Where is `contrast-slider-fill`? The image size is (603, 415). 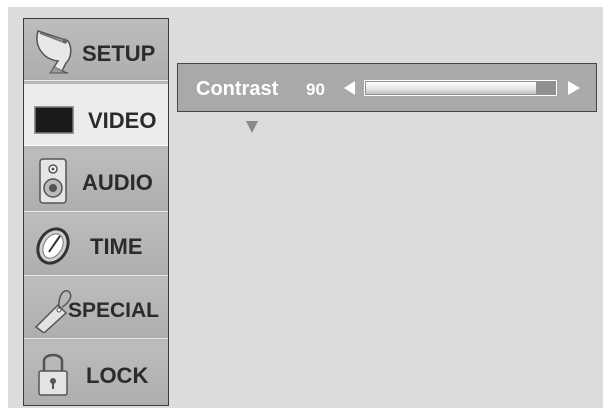 contrast-slider-fill is located at coordinates (451, 88).